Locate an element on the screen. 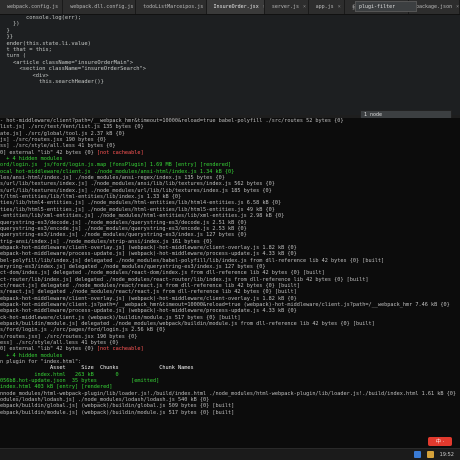  tab-1: webpack.dll.config.js× is located at coordinates (100, 7).